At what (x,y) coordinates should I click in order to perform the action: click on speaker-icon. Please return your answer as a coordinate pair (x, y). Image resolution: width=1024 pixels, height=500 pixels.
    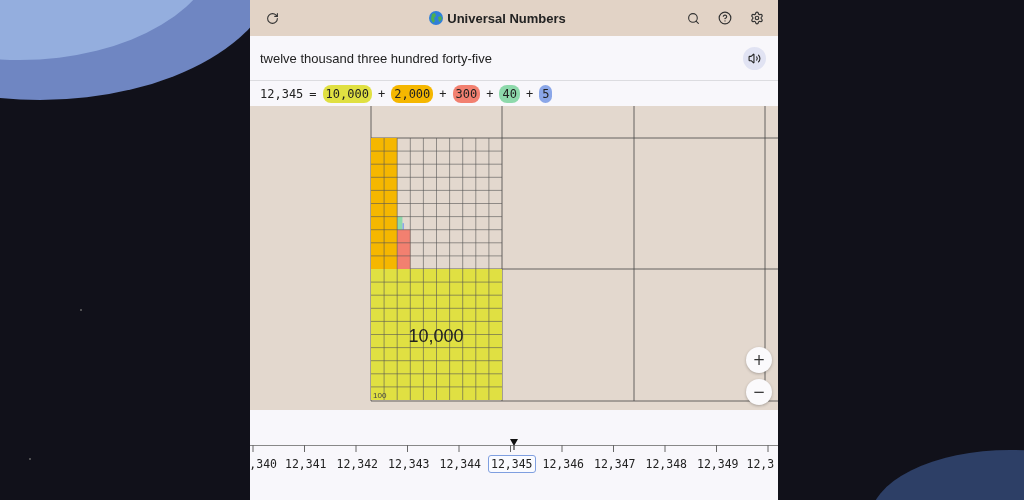
    Looking at the image, I should click on (754, 58).